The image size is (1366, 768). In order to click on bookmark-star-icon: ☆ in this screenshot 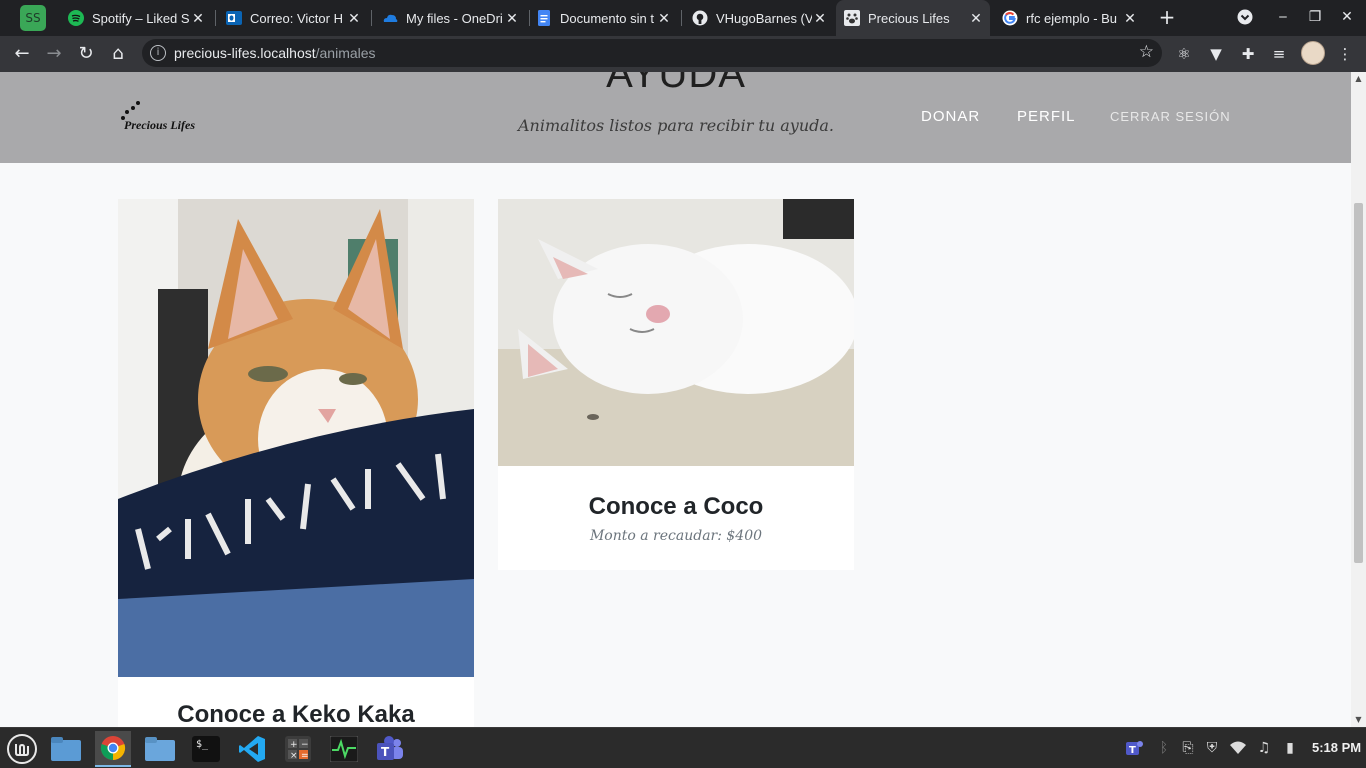, I will do `click(1146, 52)`.